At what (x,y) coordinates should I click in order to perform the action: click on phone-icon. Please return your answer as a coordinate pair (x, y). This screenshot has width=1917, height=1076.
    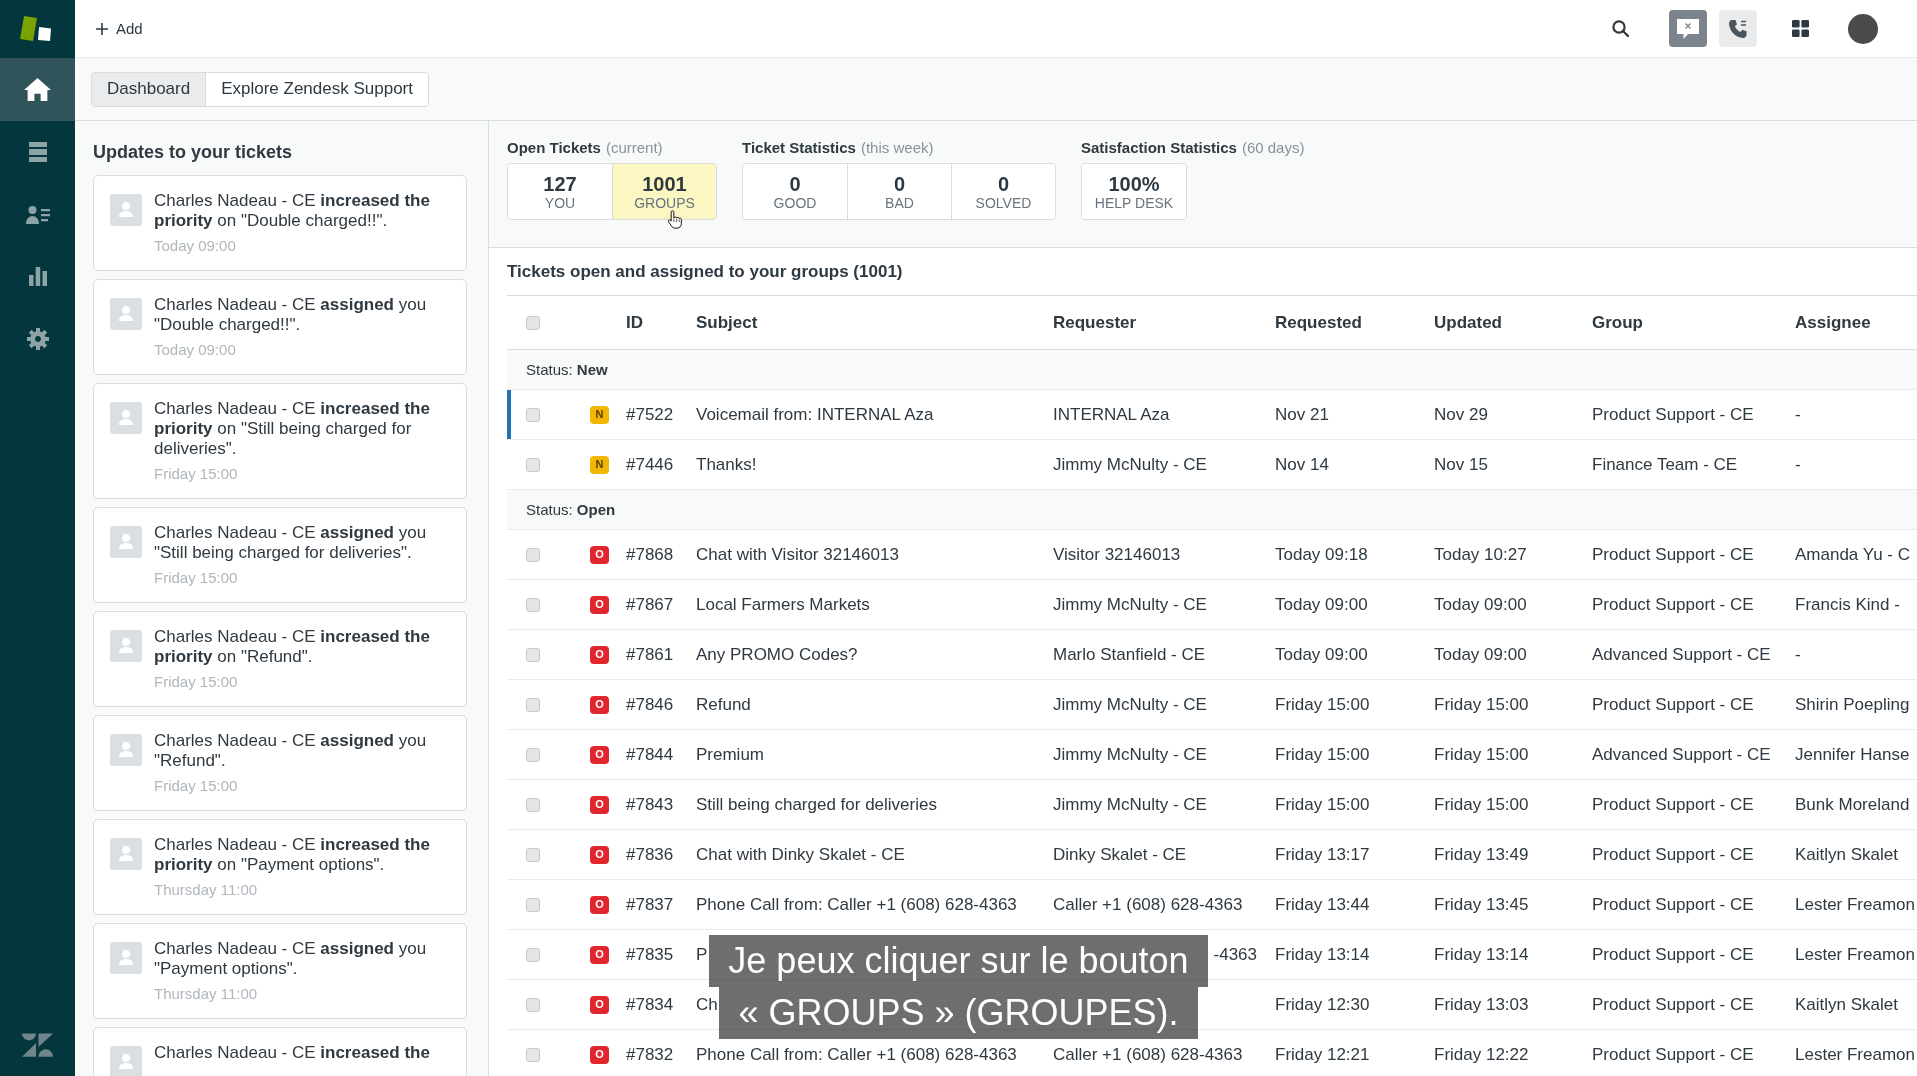
    Looking at the image, I should click on (1738, 28).